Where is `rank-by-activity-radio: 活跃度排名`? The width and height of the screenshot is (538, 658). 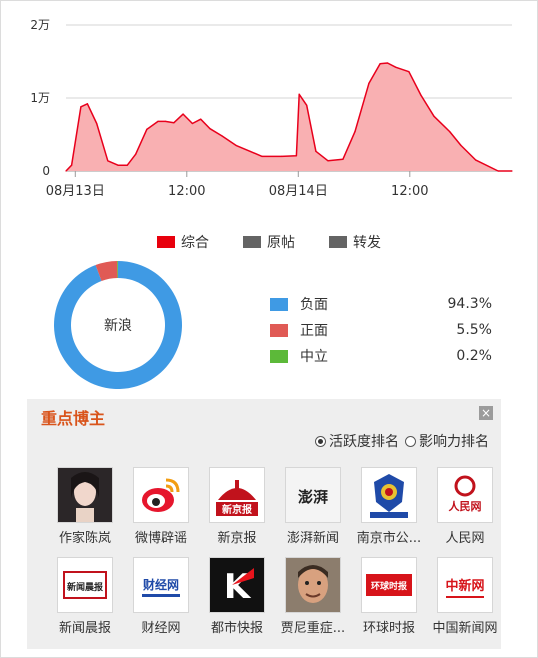
rank-by-activity-radio: 活跃度排名 is located at coordinates (357, 441).